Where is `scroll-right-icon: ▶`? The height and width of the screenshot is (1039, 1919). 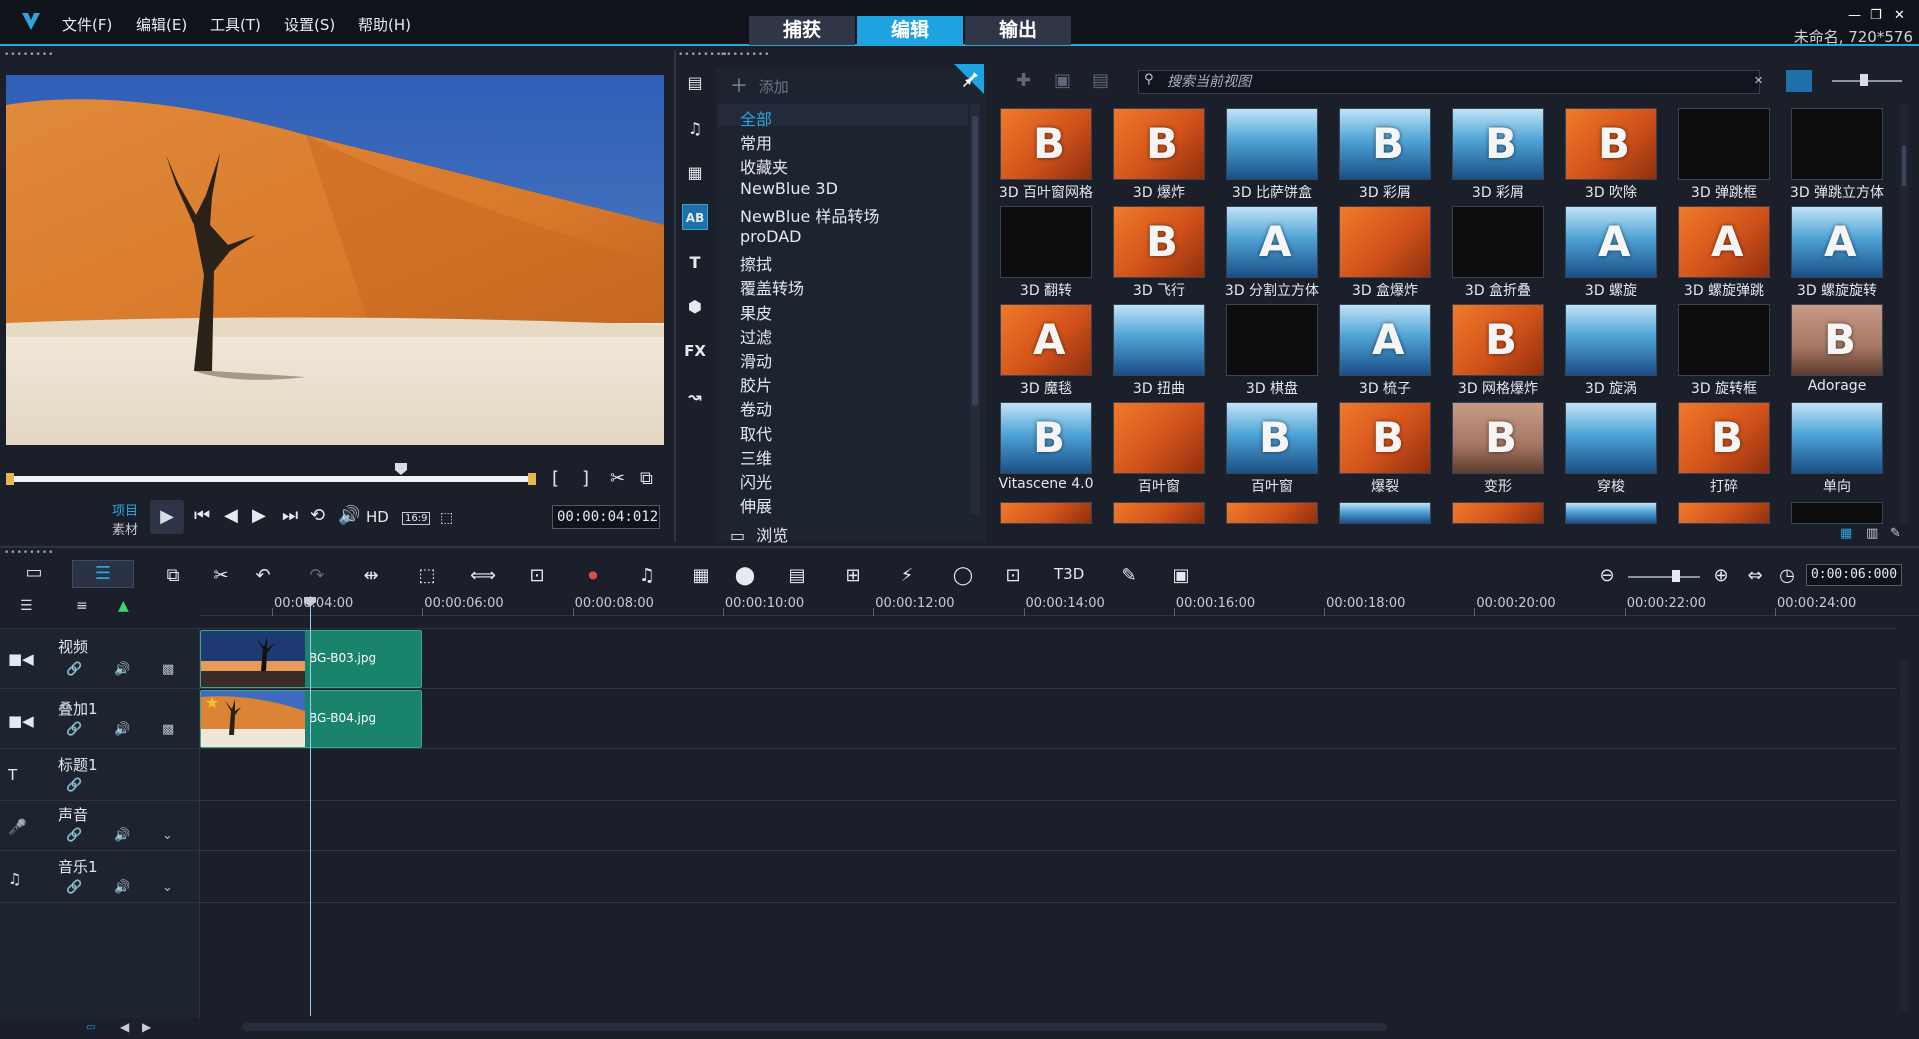
scroll-right-icon: ▶ is located at coordinates (146, 1027).